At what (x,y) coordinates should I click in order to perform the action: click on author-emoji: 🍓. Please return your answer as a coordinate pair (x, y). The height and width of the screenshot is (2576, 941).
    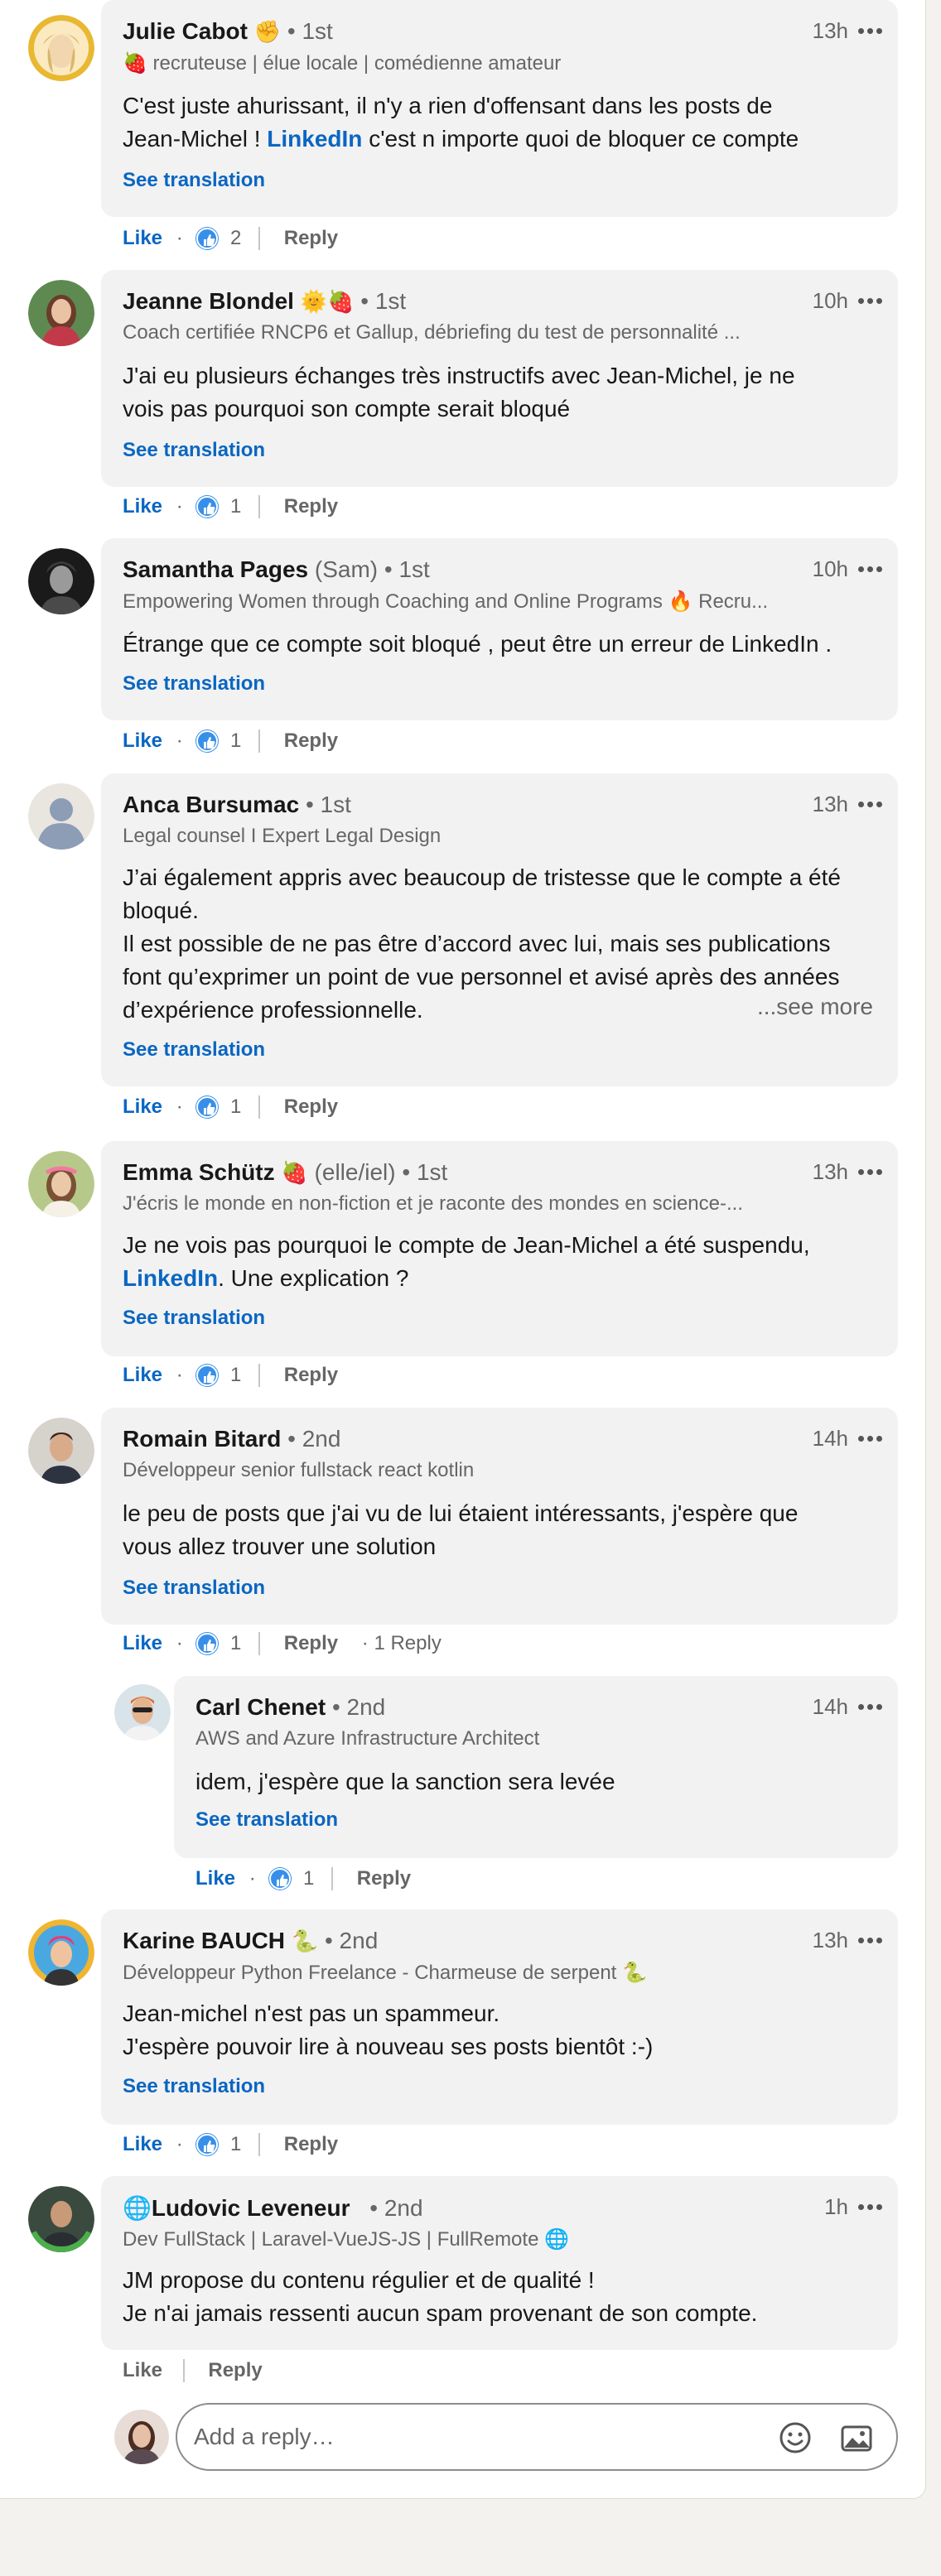
    Looking at the image, I should click on (294, 1172).